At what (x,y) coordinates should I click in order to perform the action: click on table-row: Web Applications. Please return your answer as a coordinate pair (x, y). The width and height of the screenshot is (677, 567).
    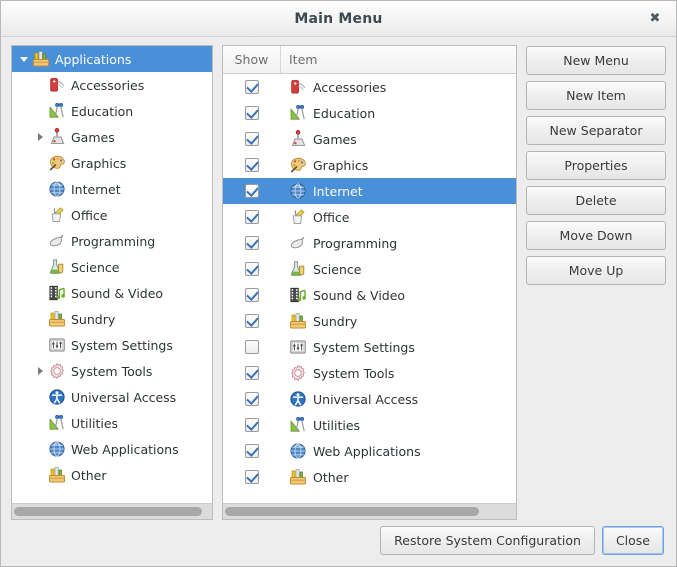
    Looking at the image, I should click on (369, 451).